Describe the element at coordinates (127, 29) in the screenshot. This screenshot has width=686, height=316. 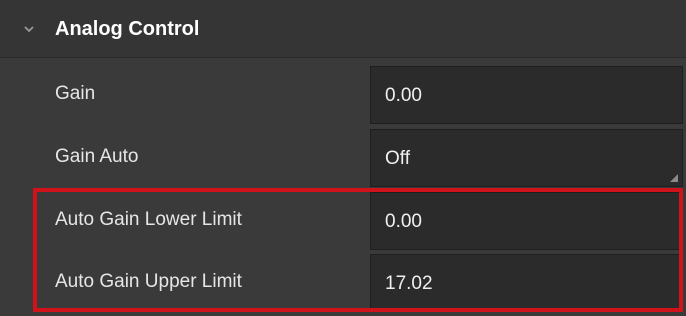
I see `section-title: Analog Control` at that location.